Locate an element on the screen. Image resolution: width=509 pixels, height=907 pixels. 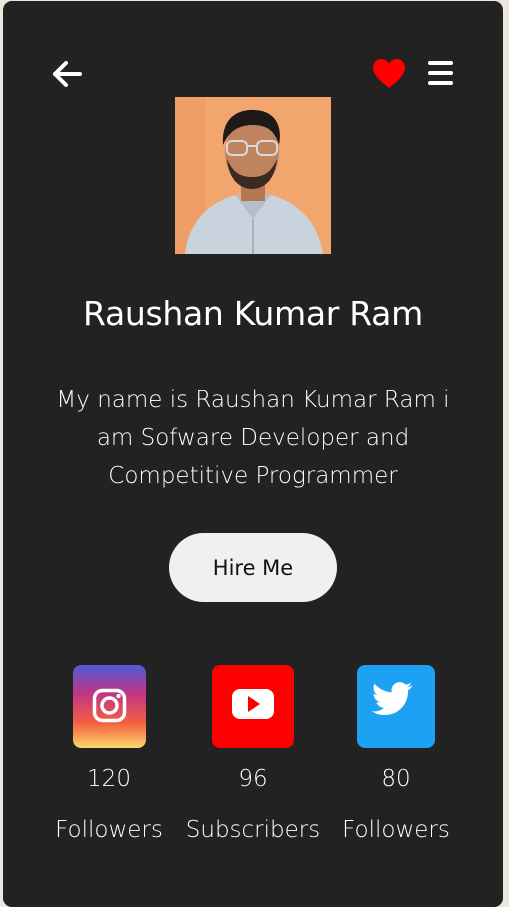
profile-name: Raushan Kumar Ram is located at coordinates (253, 313).